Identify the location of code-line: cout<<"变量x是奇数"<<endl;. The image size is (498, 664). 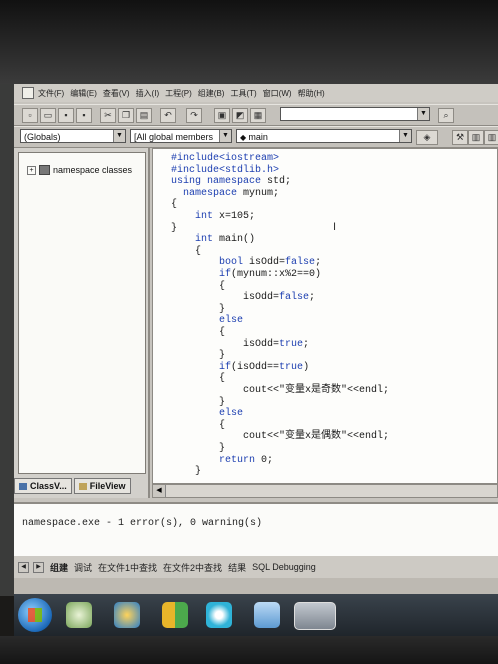
(280, 391).